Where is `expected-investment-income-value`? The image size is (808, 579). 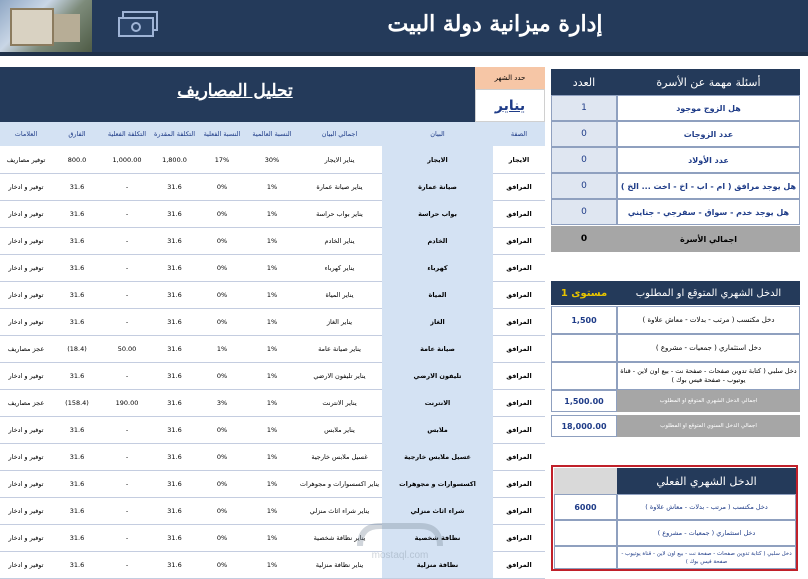
expected-investment-income-value is located at coordinates (584, 348).